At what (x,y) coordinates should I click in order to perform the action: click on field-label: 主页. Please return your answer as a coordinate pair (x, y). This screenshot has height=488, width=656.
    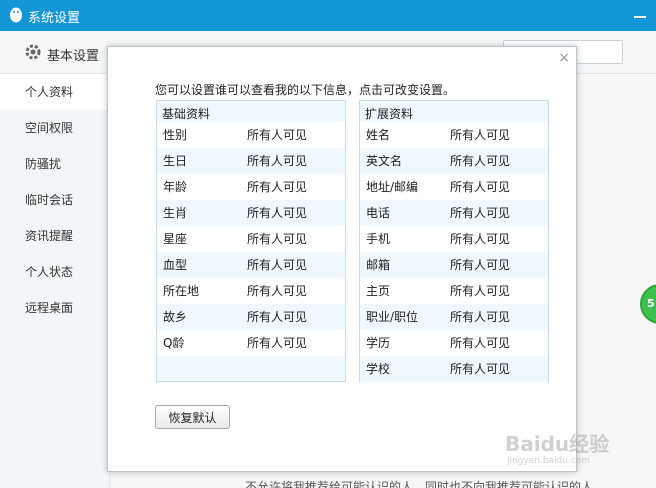
    Looking at the image, I should click on (378, 291).